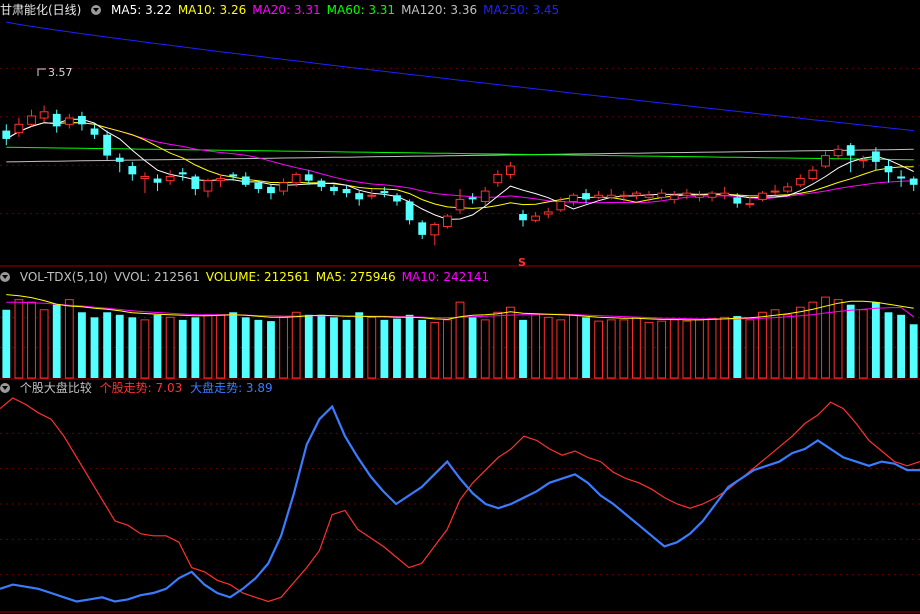  Describe the element at coordinates (141, 388) in the screenshot. I see `stock-trend-label: 个股走势: 7.03` at that location.